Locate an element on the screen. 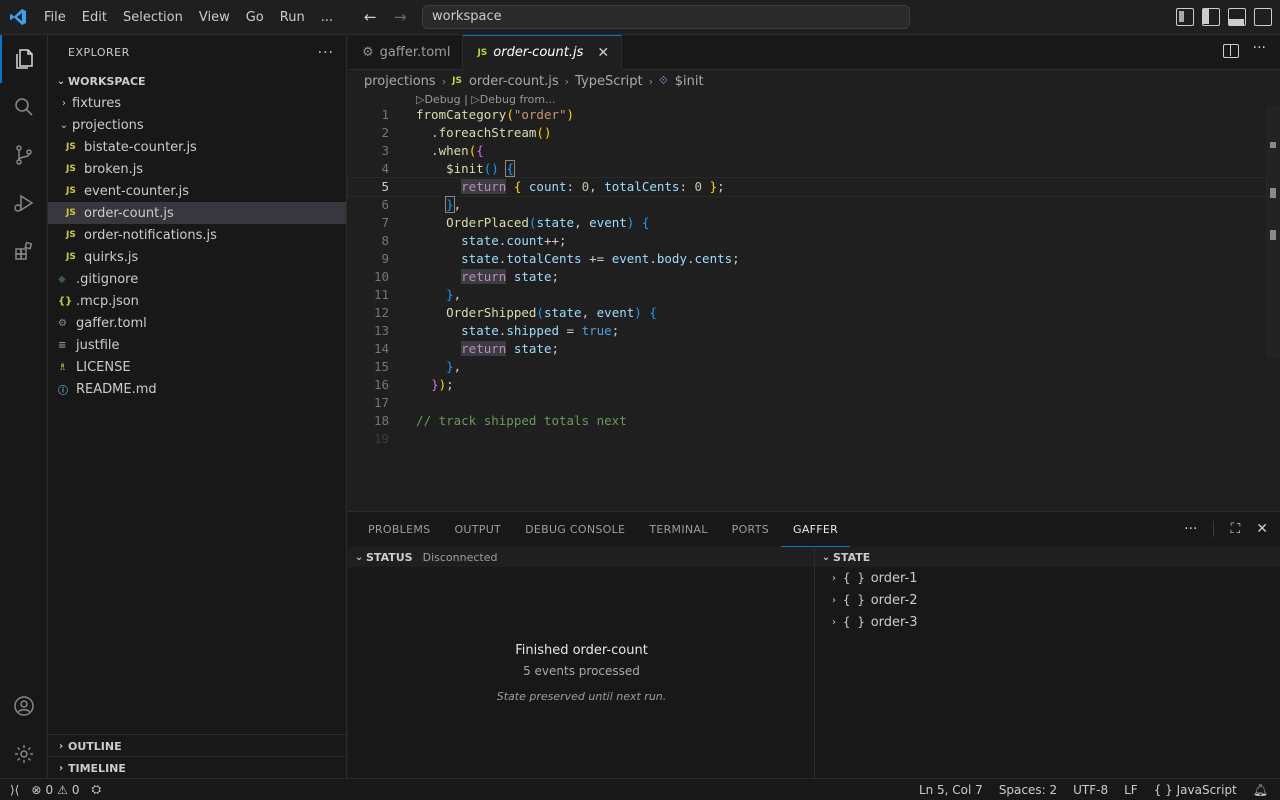 Image resolution: width=1280 pixels, height=800 pixels. tree-file: {} .mcp.json is located at coordinates (197, 301).